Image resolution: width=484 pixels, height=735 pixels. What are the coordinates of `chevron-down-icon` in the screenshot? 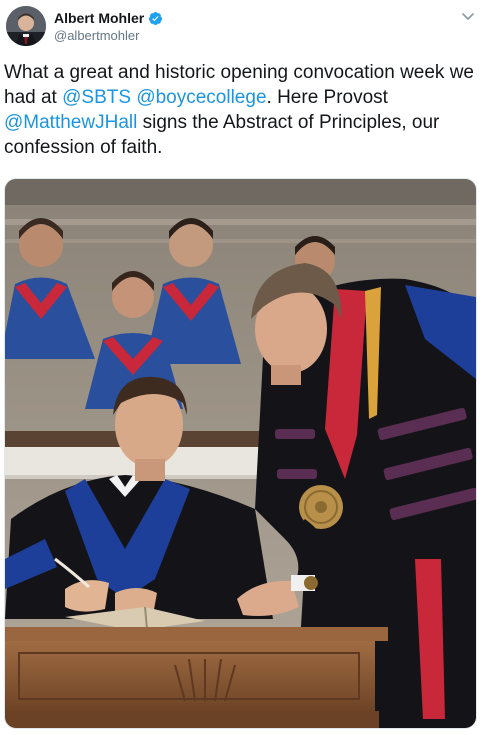 It's located at (468, 16).